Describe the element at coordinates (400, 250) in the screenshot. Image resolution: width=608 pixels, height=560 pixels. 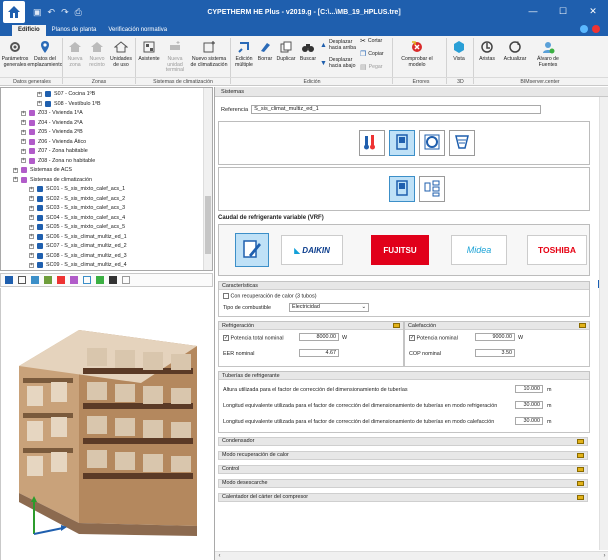
I see `manufacturer-fujitsu: FUJITSU` at that location.